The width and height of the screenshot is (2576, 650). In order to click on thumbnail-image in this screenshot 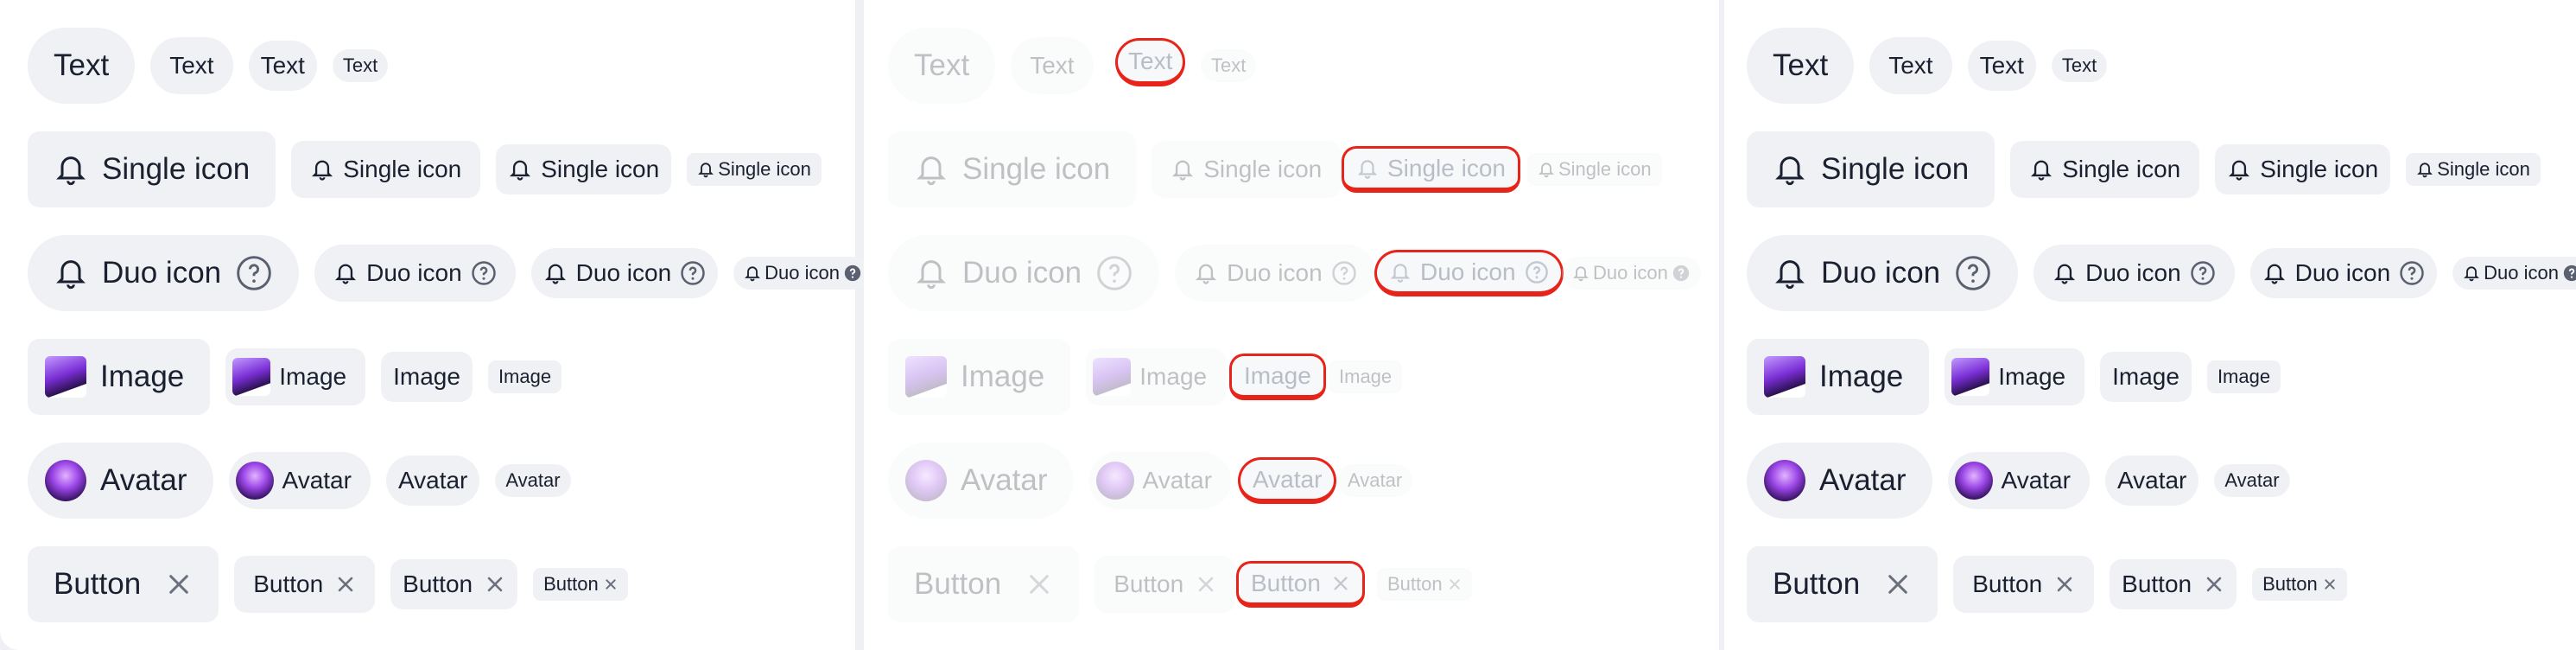, I will do `click(251, 377)`.